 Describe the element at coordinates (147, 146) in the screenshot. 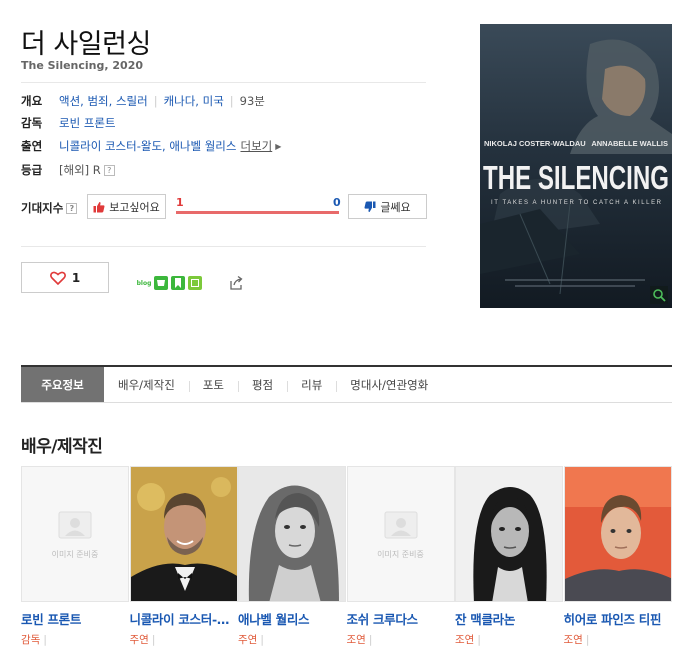

I see `cast-links: 니콜라이 코스터-왈도, 애나벨 월리스` at that location.